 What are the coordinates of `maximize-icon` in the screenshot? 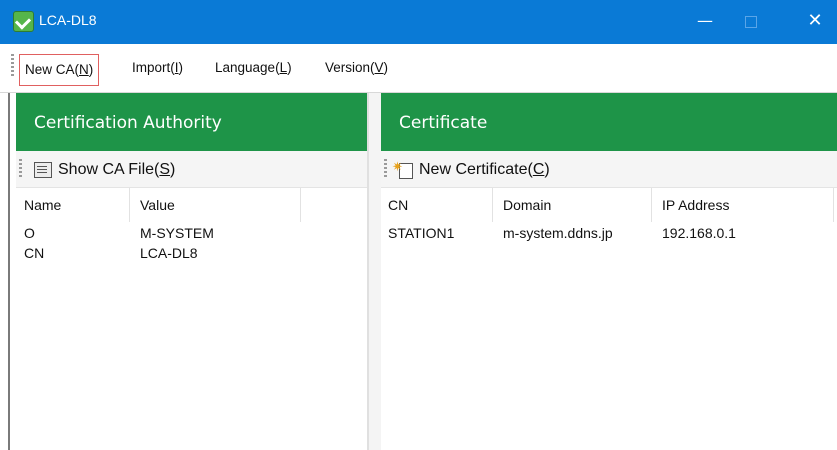 It's located at (751, 22).